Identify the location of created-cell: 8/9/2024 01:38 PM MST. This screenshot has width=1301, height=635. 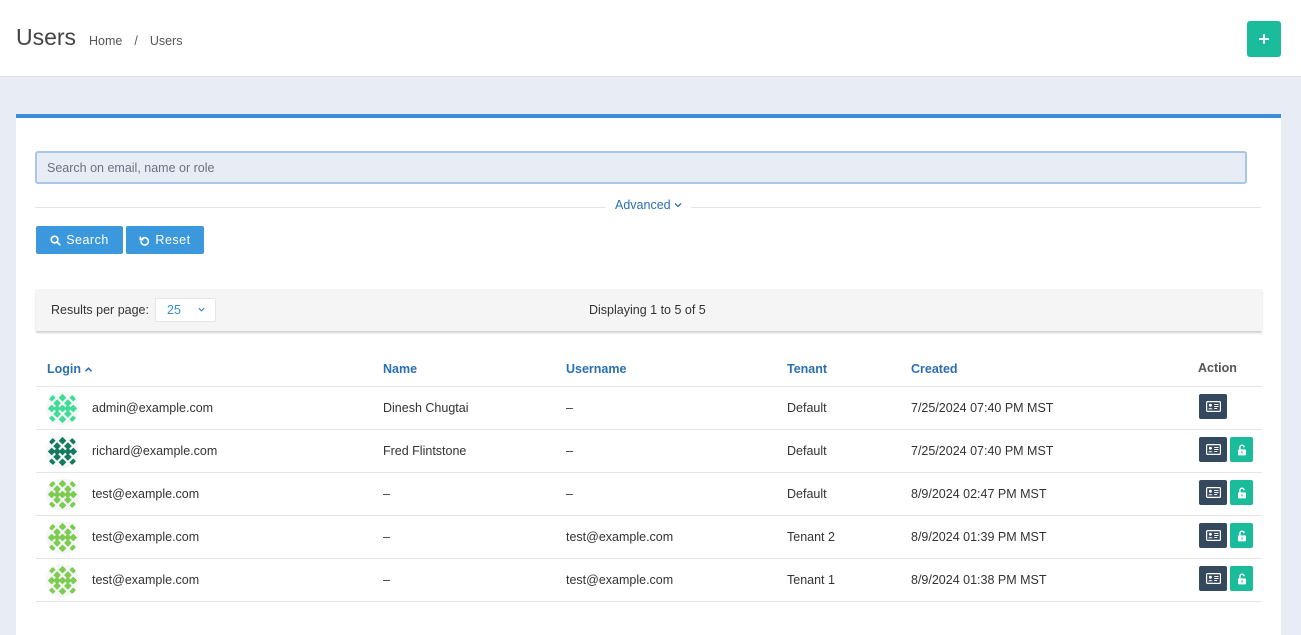
(979, 580).